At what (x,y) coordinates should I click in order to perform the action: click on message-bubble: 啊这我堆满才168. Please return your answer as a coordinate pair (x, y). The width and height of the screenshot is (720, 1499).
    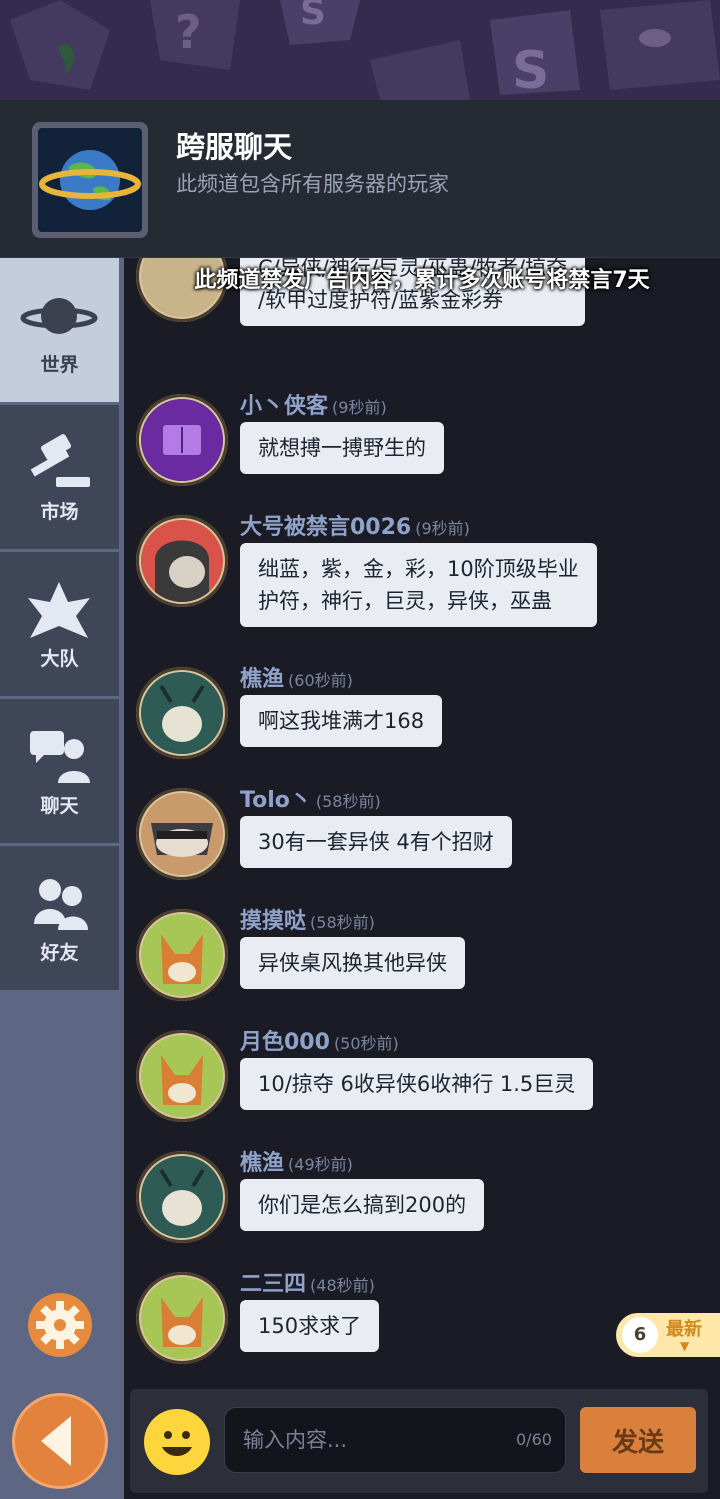
    Looking at the image, I should click on (341, 721).